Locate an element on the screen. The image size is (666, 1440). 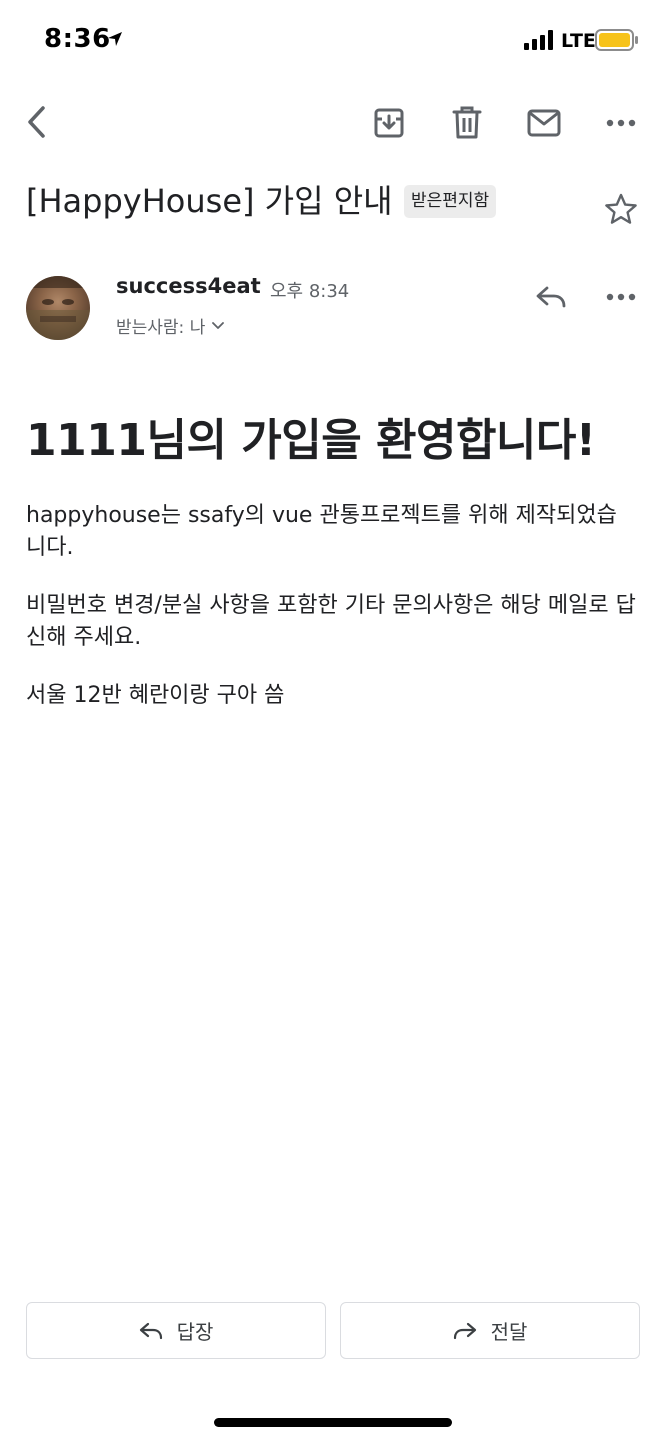
chevron-left-icon is located at coordinates (36, 122).